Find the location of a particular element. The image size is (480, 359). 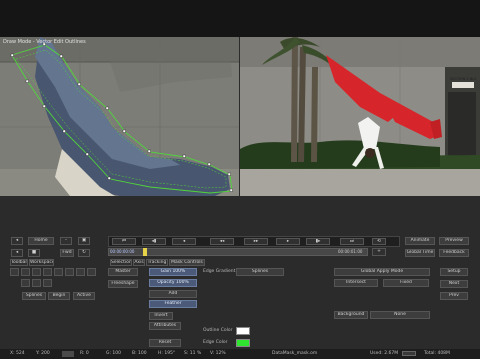

rect-icon is located at coordinates (36, 272).